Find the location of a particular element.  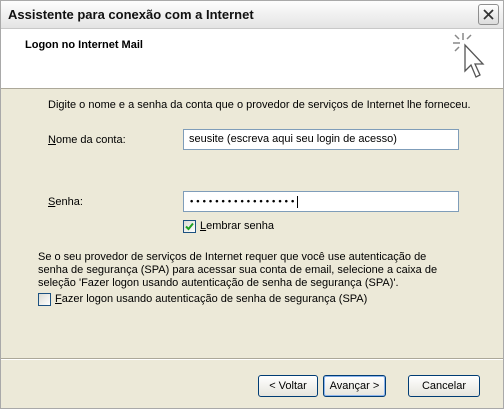

checkmark-icon is located at coordinates (189, 226).